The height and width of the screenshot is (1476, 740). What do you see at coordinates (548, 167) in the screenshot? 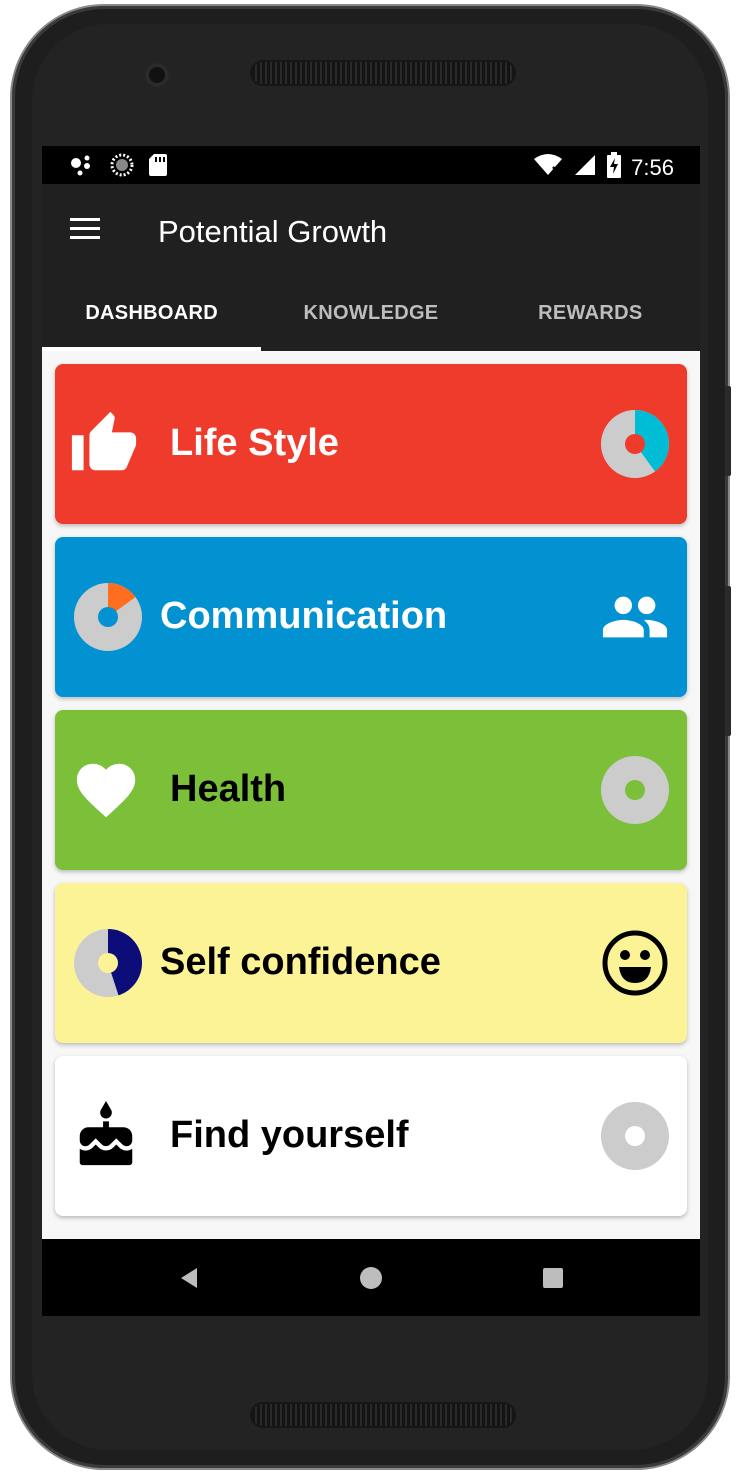
I see `wifi-icon` at bounding box center [548, 167].